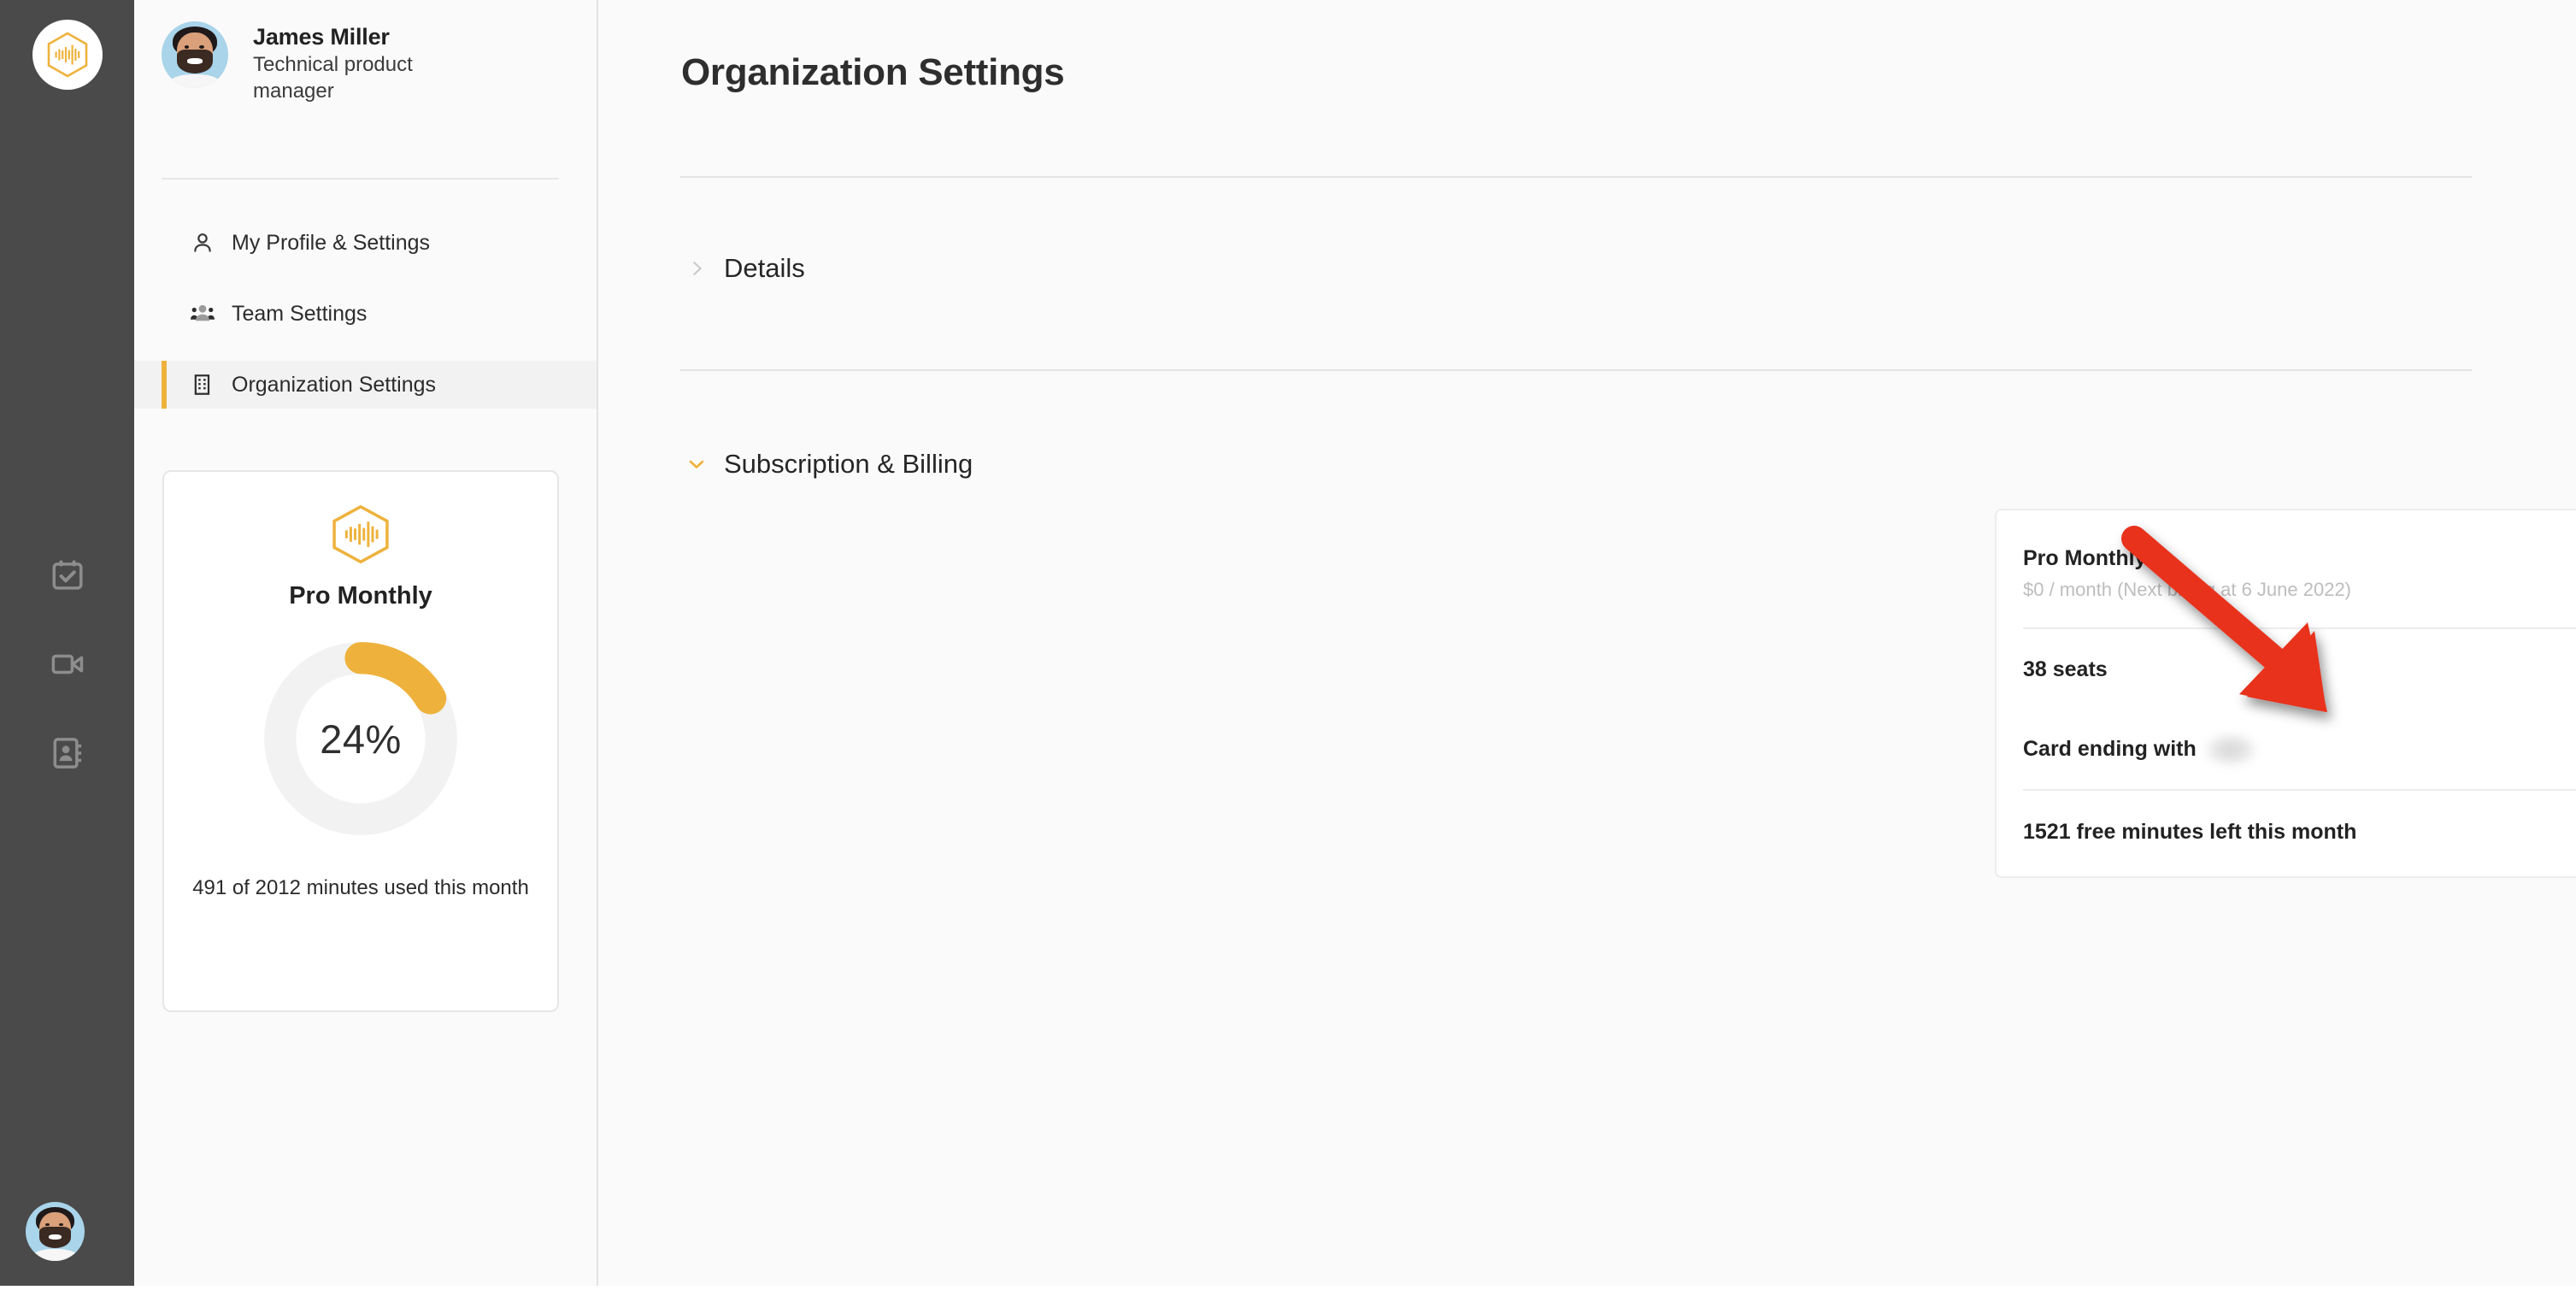 This screenshot has width=2576, height=1290. What do you see at coordinates (360, 179) in the screenshot?
I see `sidebar-divider` at bounding box center [360, 179].